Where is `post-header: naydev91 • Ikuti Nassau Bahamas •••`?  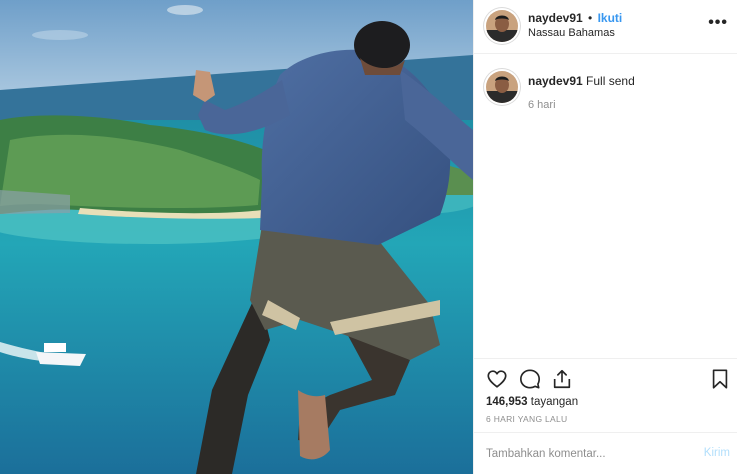
post-header: naydev91 • Ikuti Nassau Bahamas ••• is located at coordinates (605, 27).